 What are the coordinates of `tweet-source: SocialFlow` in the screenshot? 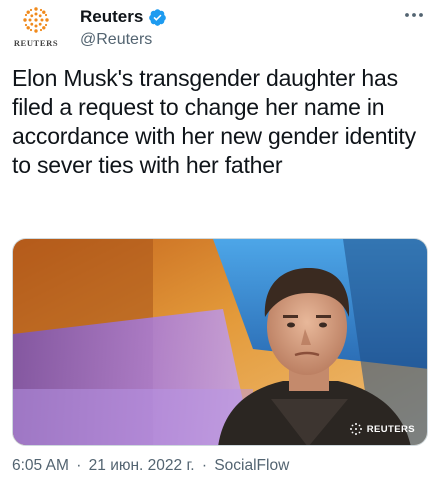 It's located at (251, 465).